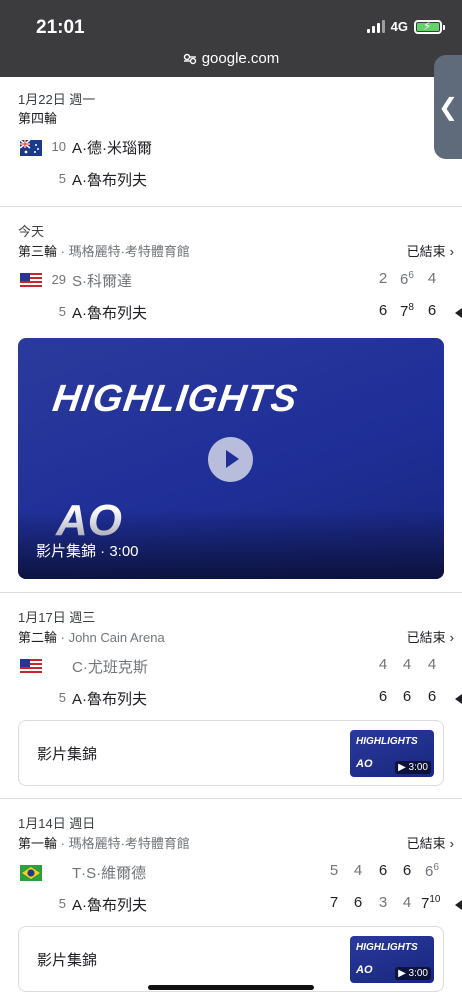 The image size is (462, 1000). Describe the element at coordinates (31, 147) in the screenshot. I see `flag-australia-icon` at that location.